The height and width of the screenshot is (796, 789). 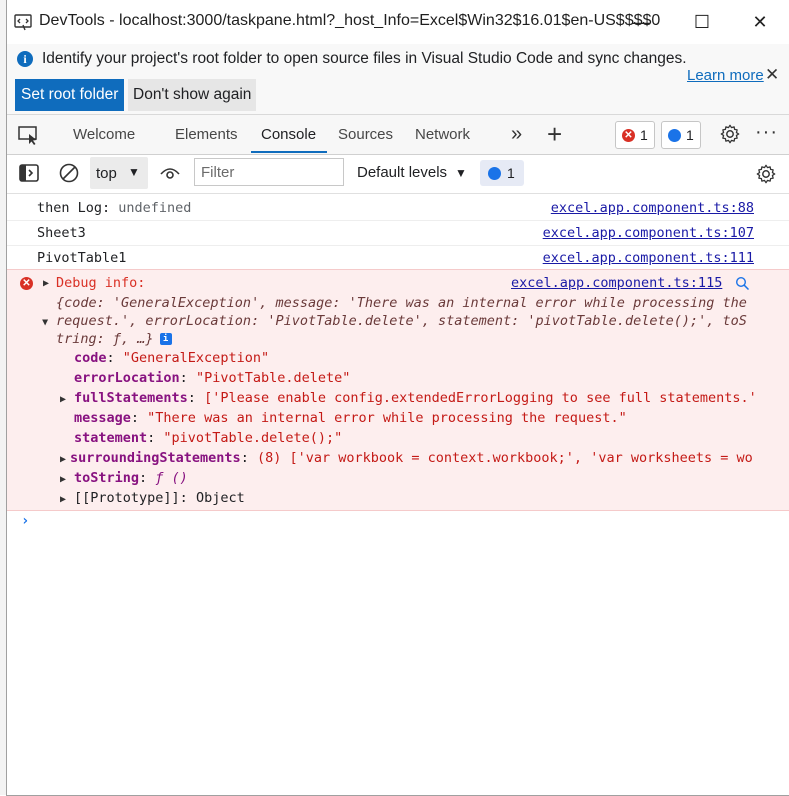 What do you see at coordinates (78, 208) in the screenshot?
I see `log-prefix: then Log:` at bounding box center [78, 208].